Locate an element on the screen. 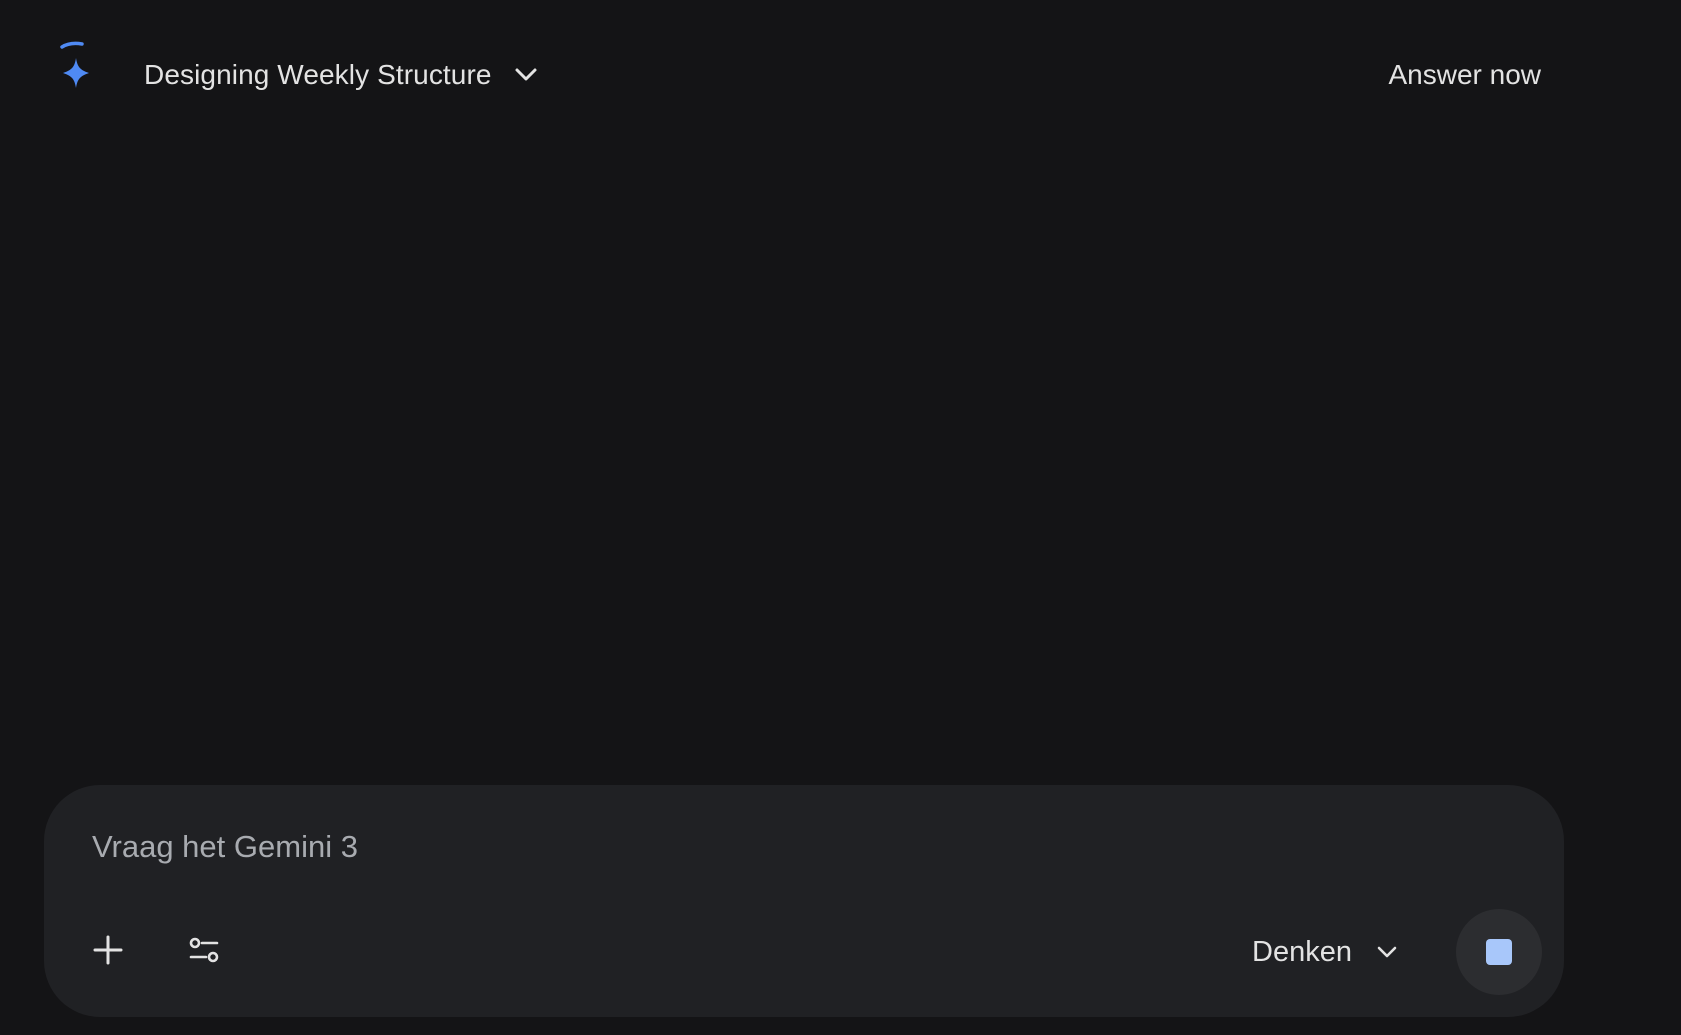 The width and height of the screenshot is (1681, 1035). mode-selector: Denken is located at coordinates (1326, 952).